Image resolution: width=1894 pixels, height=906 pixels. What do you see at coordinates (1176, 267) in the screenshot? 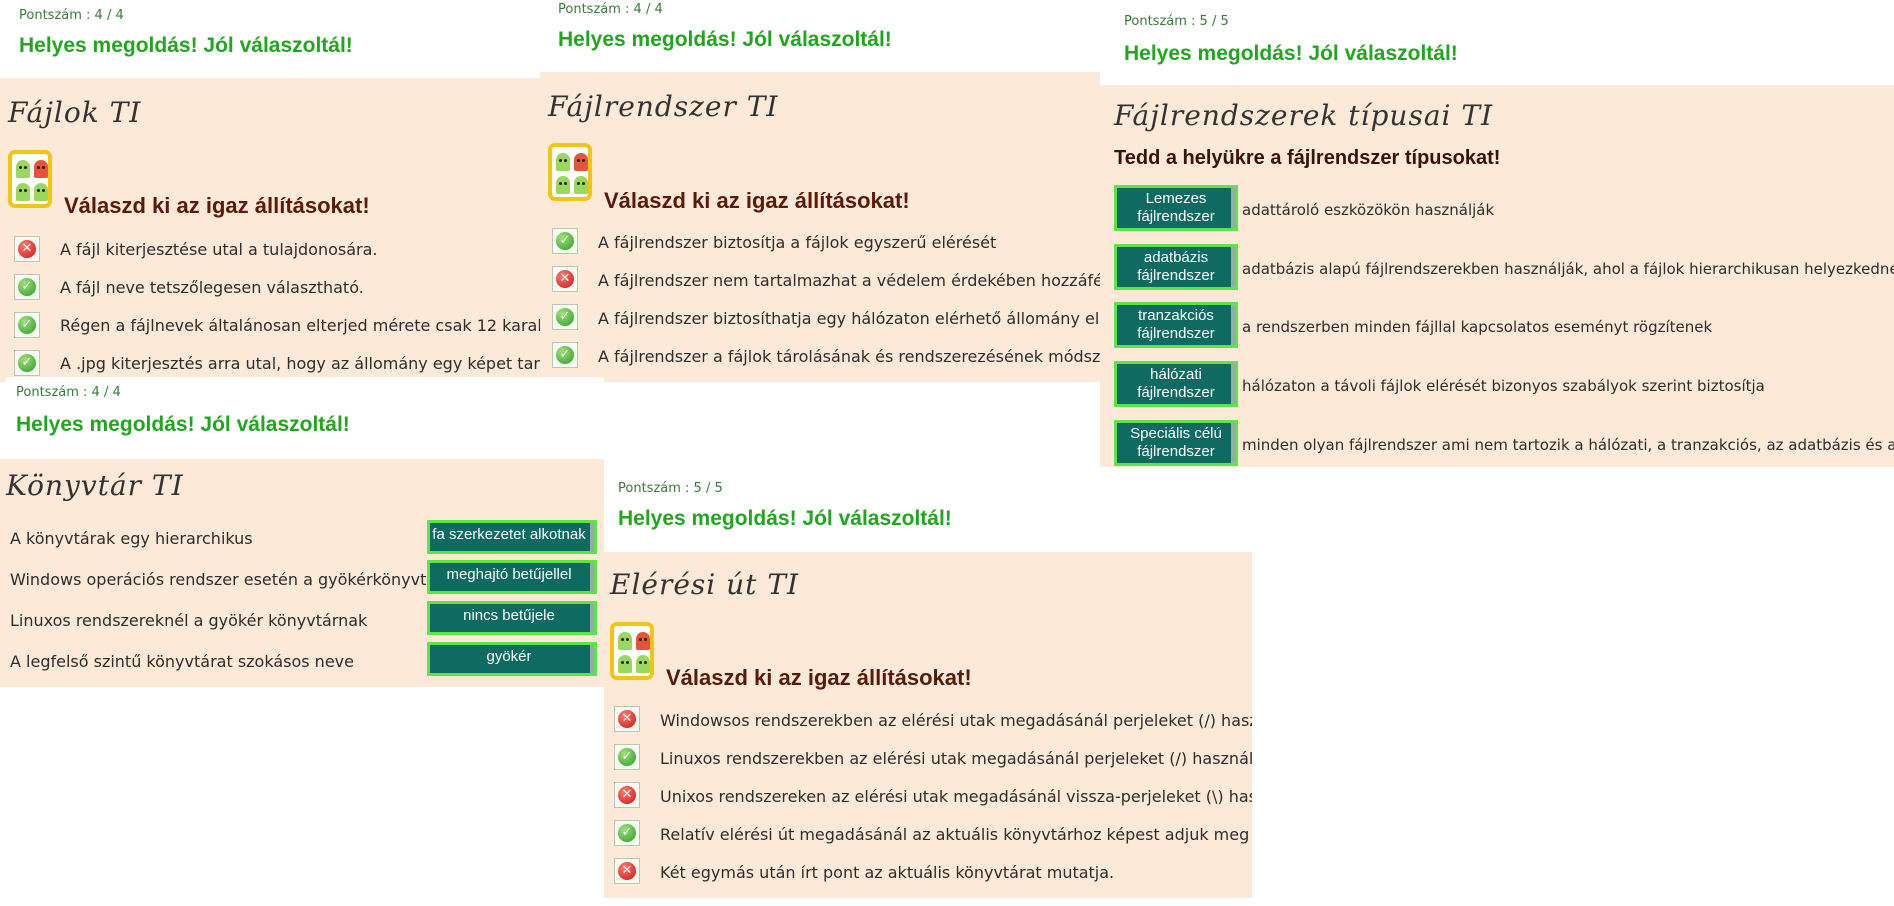
I see `filesystem-type-tag: adatbázis fájlrendszer` at bounding box center [1176, 267].